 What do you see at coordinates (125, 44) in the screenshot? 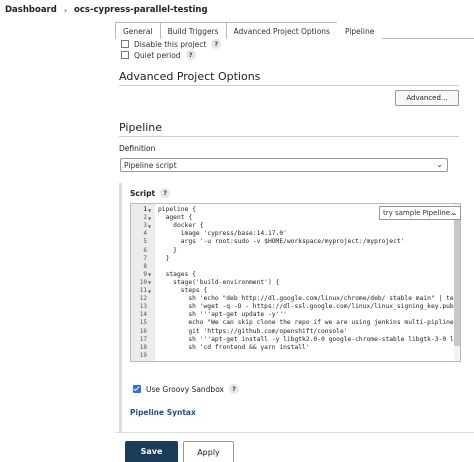
I see `disable-project-checkbox` at bounding box center [125, 44].